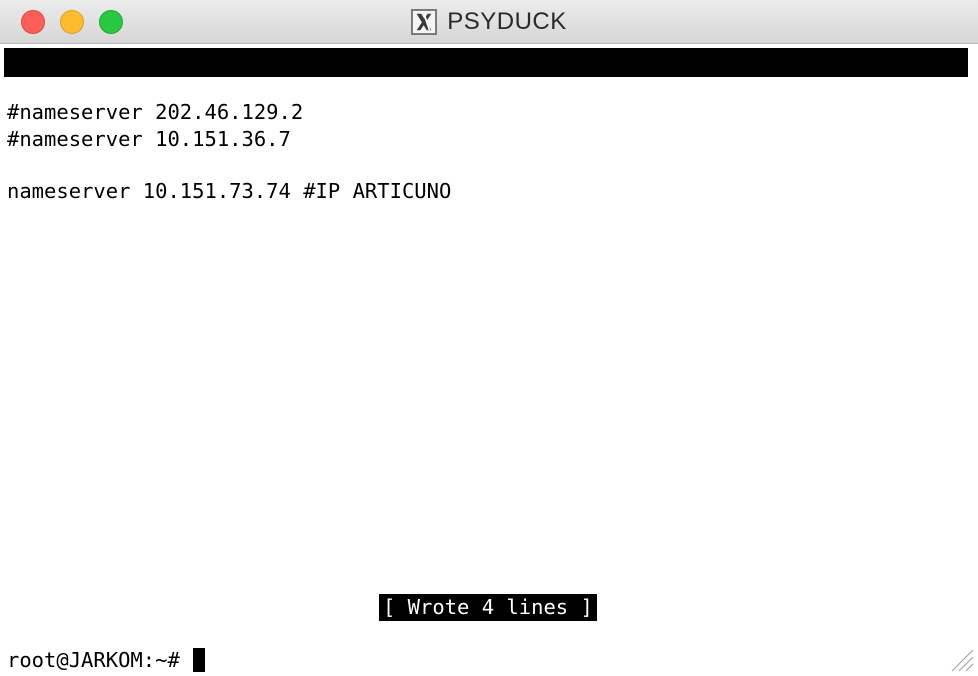  I want to click on resize-grip-icon, so click(961, 659).